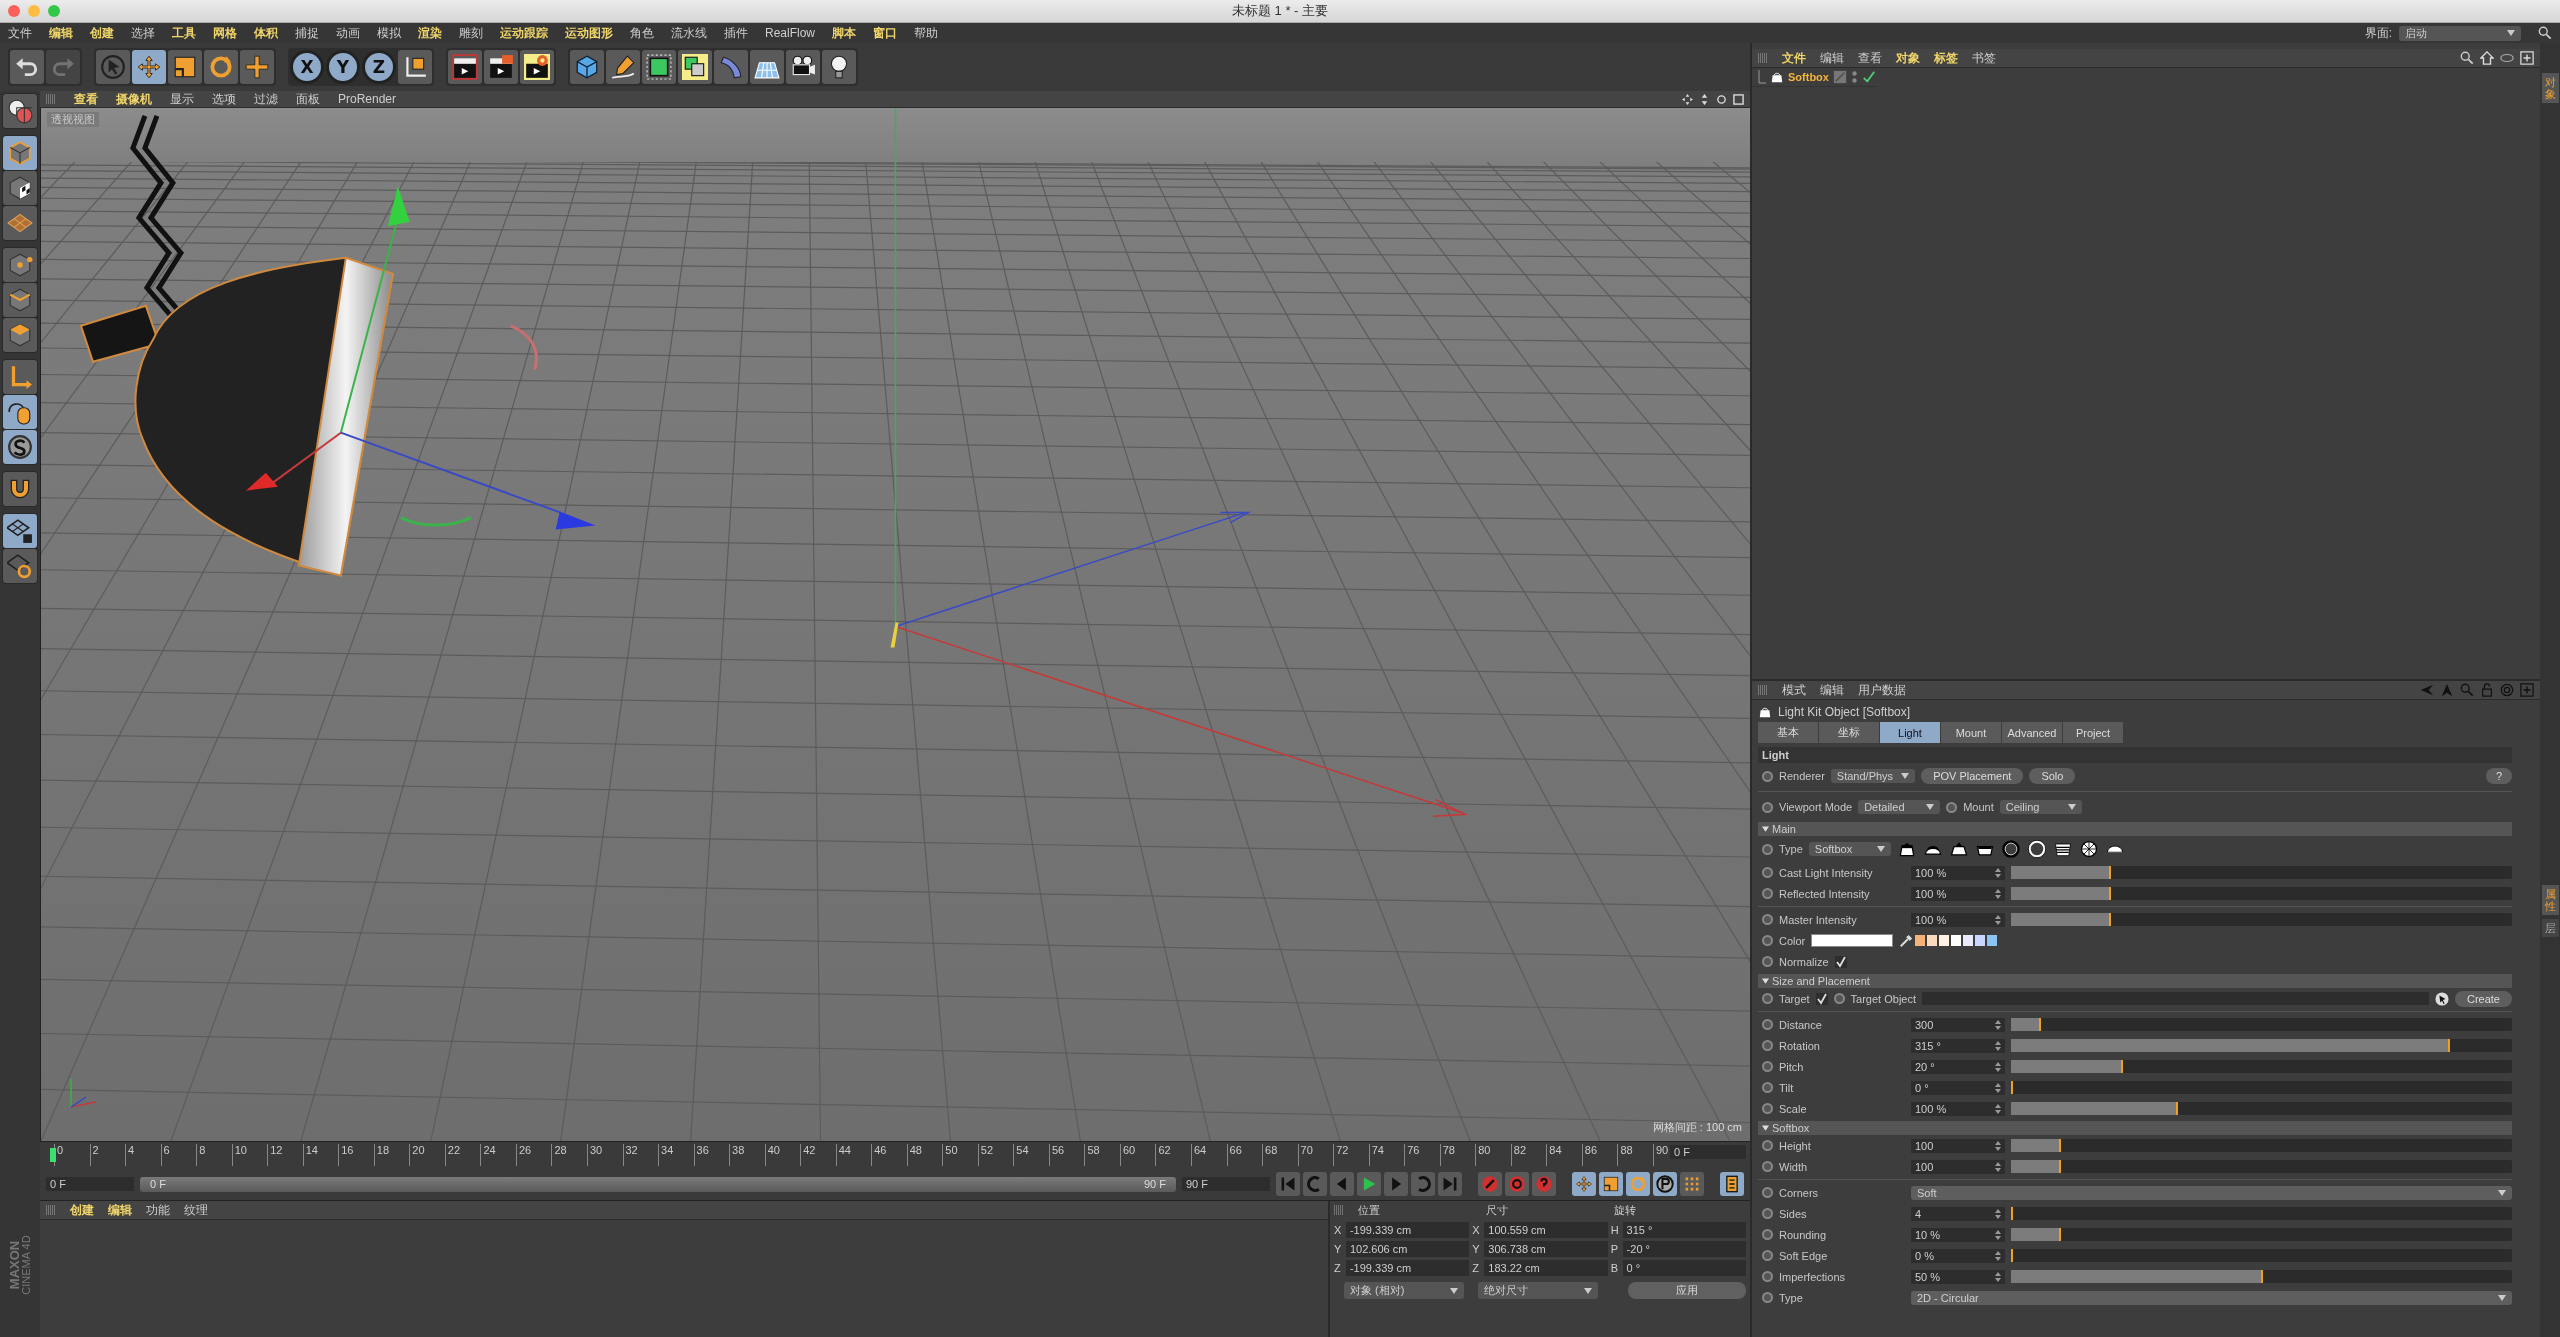 This screenshot has height=1337, width=2560. What do you see at coordinates (1908, 58) in the screenshot?
I see `object-menu-item: 对象` at bounding box center [1908, 58].